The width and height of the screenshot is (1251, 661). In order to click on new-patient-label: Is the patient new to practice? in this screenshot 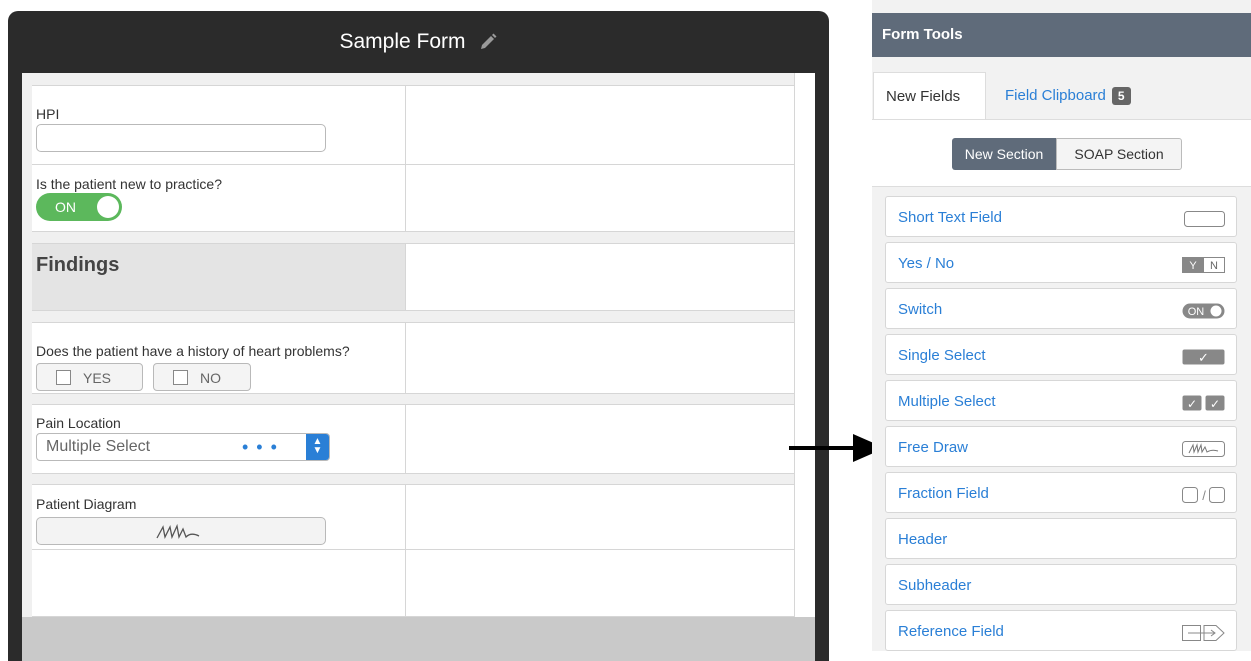, I will do `click(129, 184)`.